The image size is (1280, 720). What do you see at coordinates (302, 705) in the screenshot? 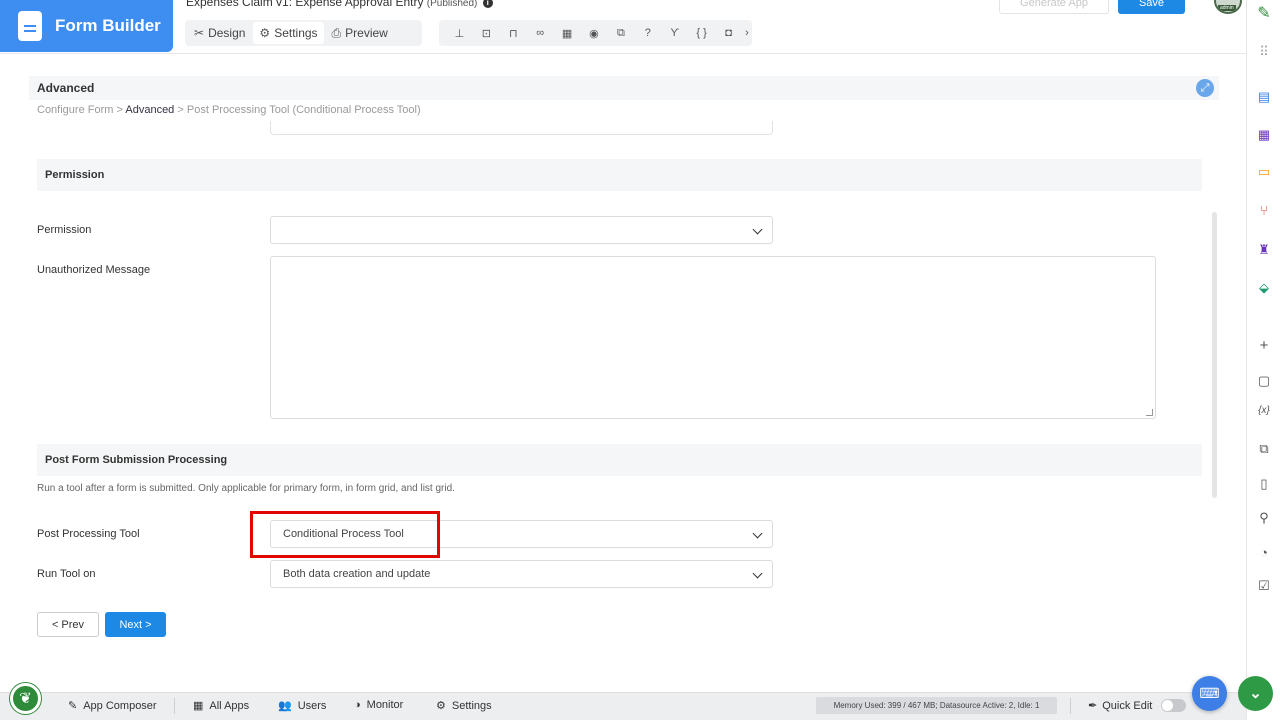
I see `users-link: 👥 Users` at bounding box center [302, 705].